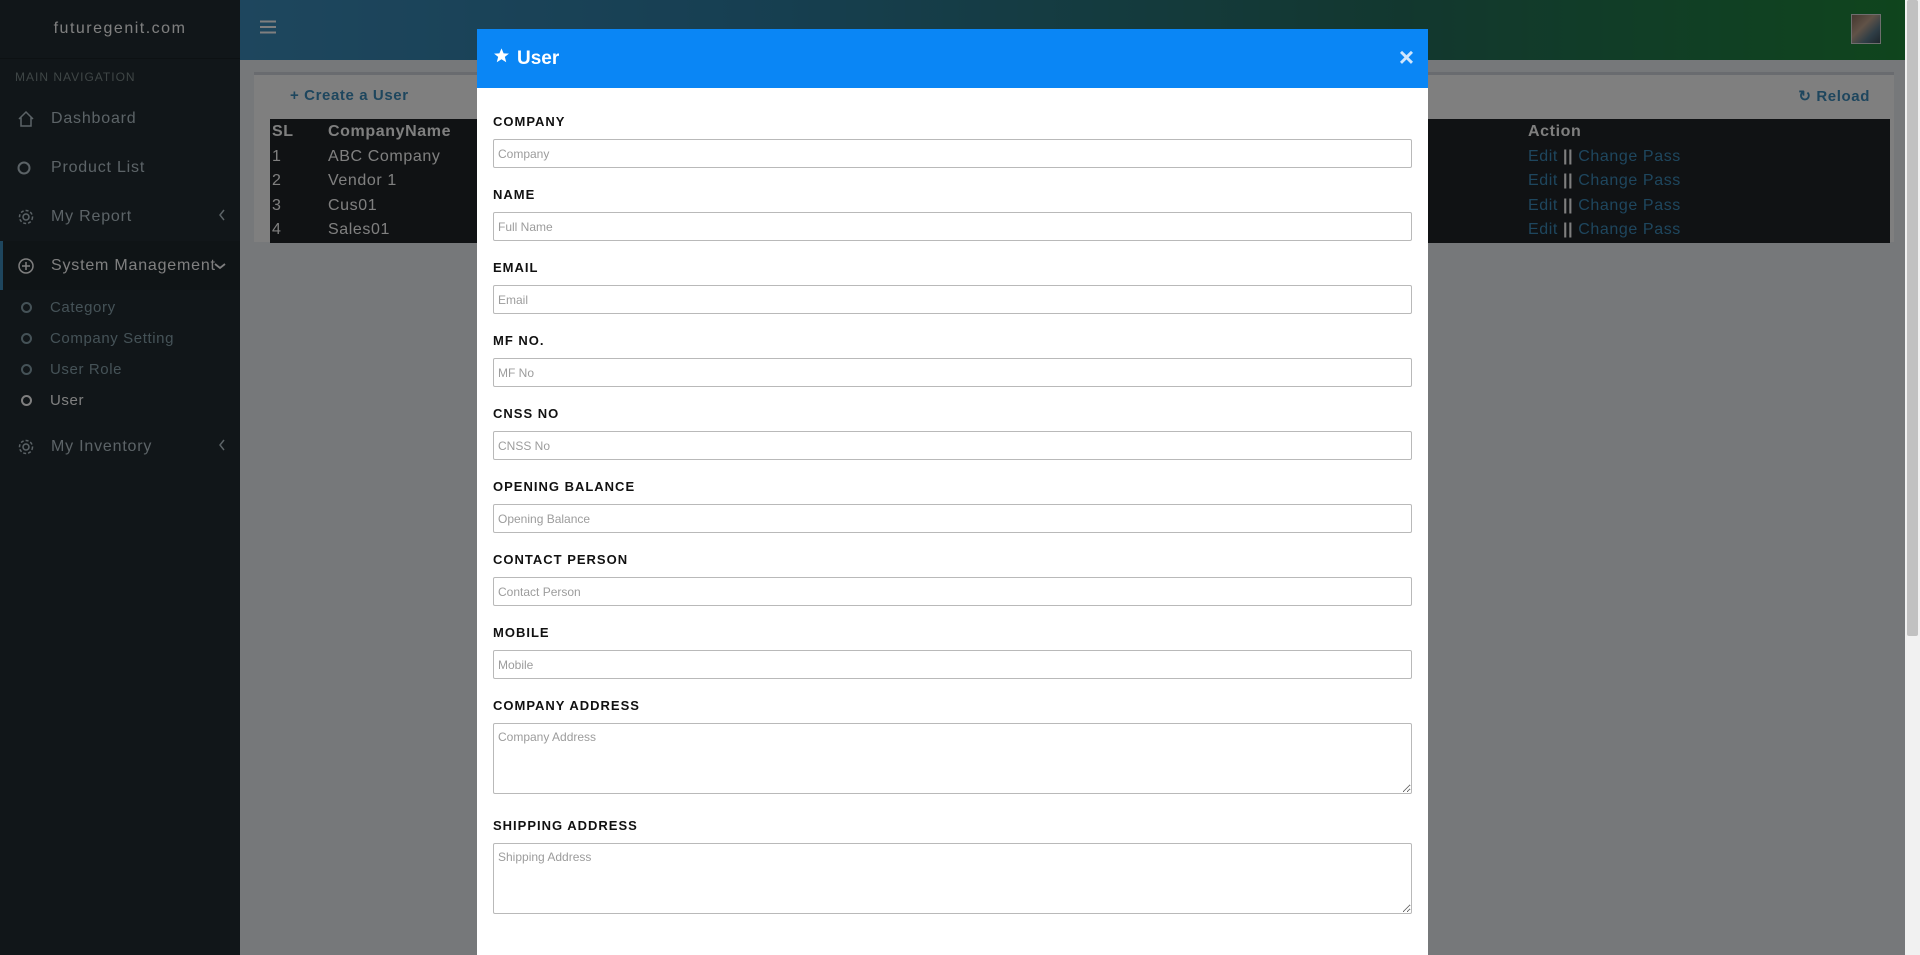 This screenshot has height=955, width=1920. I want to click on mf-no-input, so click(952, 372).